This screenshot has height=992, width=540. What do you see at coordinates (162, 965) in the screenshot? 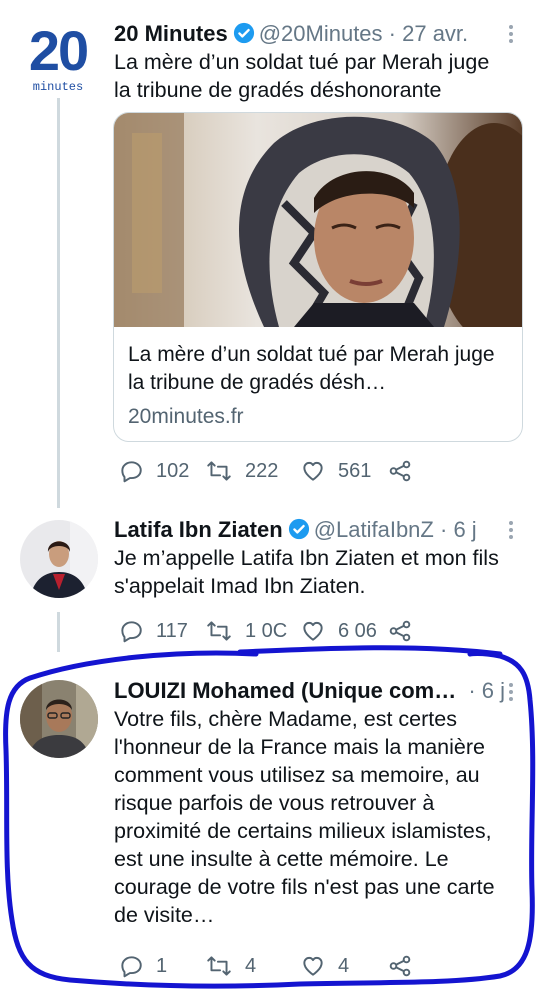
I see `reply-count: 1` at bounding box center [162, 965].